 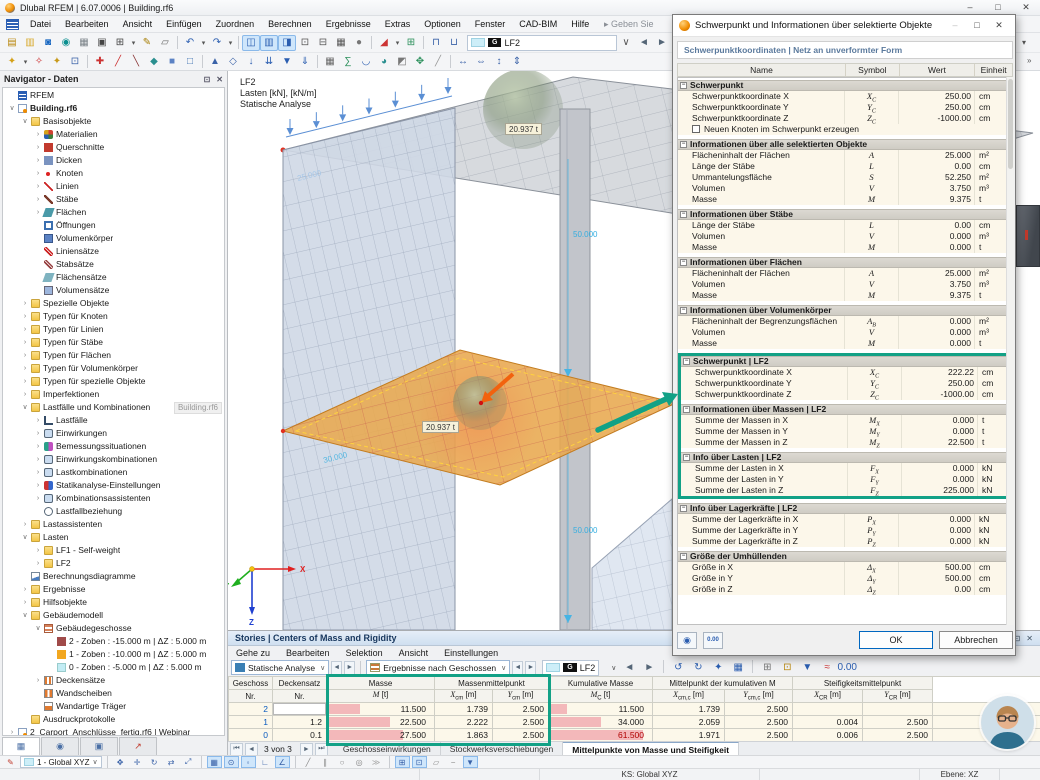 I want to click on select-star-icon: ✦, so click(x=12, y=62).